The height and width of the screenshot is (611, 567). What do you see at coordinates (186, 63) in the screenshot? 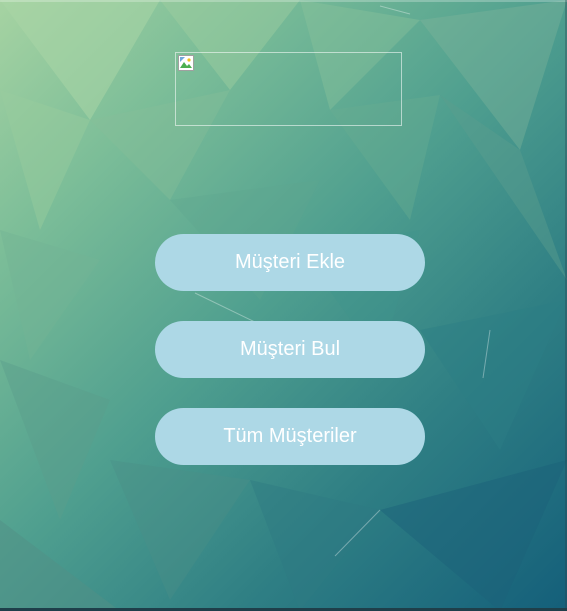
I see `broken-image-icon` at bounding box center [186, 63].